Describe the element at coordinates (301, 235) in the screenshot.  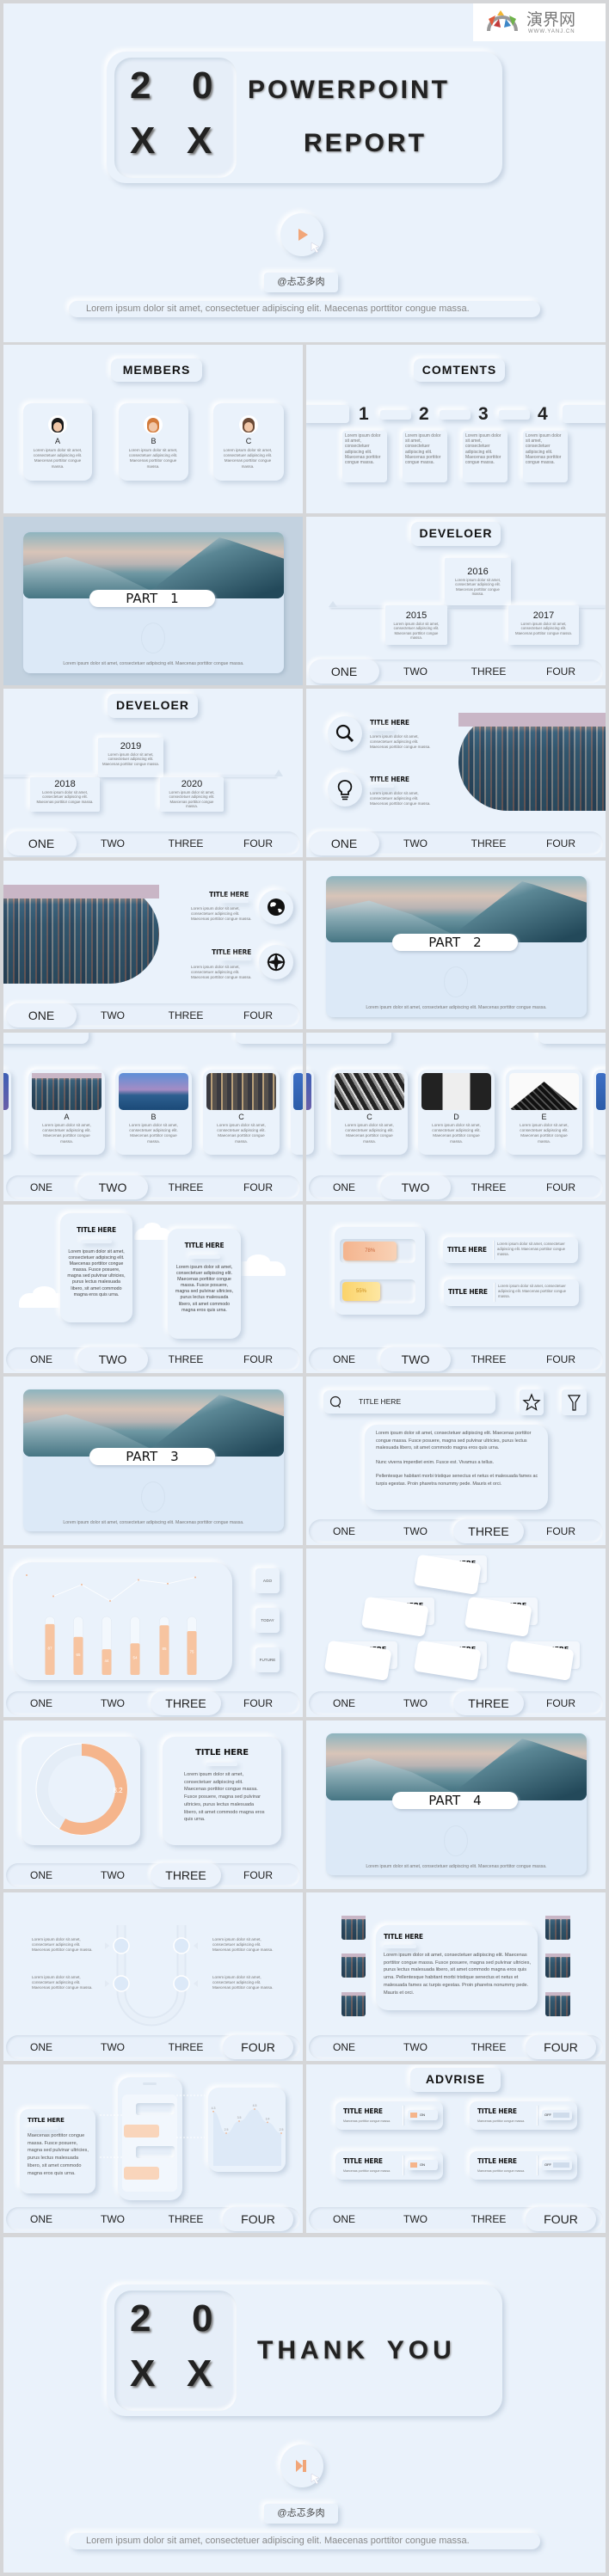
I see `play-button` at that location.